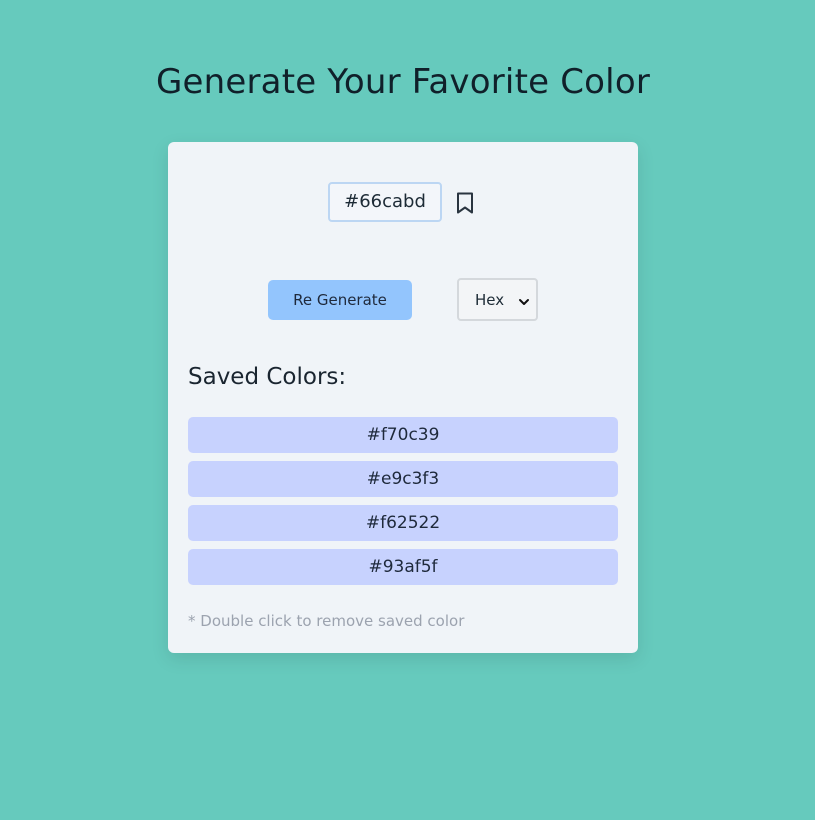 This screenshot has width=815, height=820. I want to click on saved-color-item: #f70c39, so click(403, 435).